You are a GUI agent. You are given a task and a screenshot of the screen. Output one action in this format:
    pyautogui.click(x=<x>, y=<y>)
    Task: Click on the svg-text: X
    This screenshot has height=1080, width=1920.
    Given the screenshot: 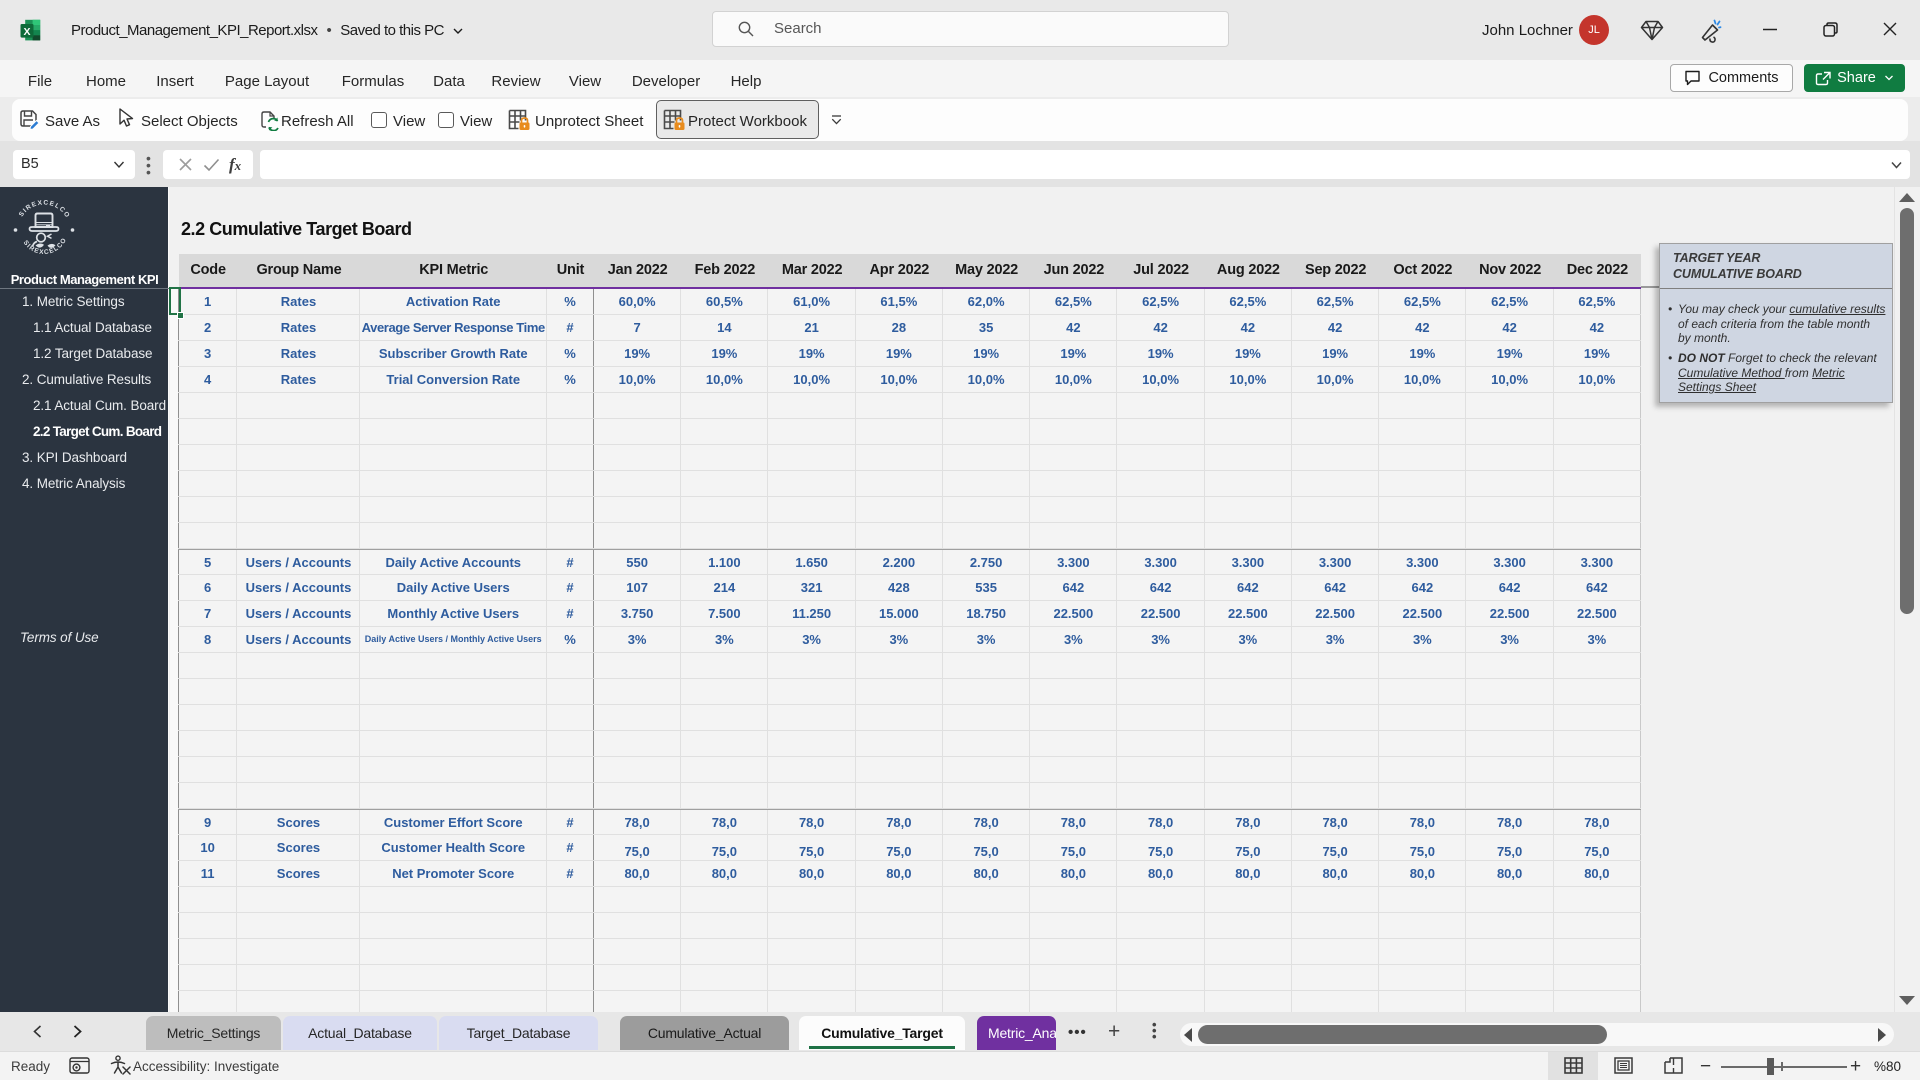 What is the action you would take?
    pyautogui.click(x=26, y=32)
    